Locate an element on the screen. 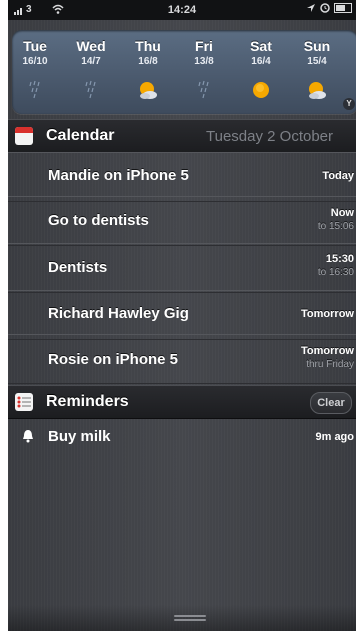  calendar-event-row: Go to dentists Now to 15:06 is located at coordinates (182, 221).